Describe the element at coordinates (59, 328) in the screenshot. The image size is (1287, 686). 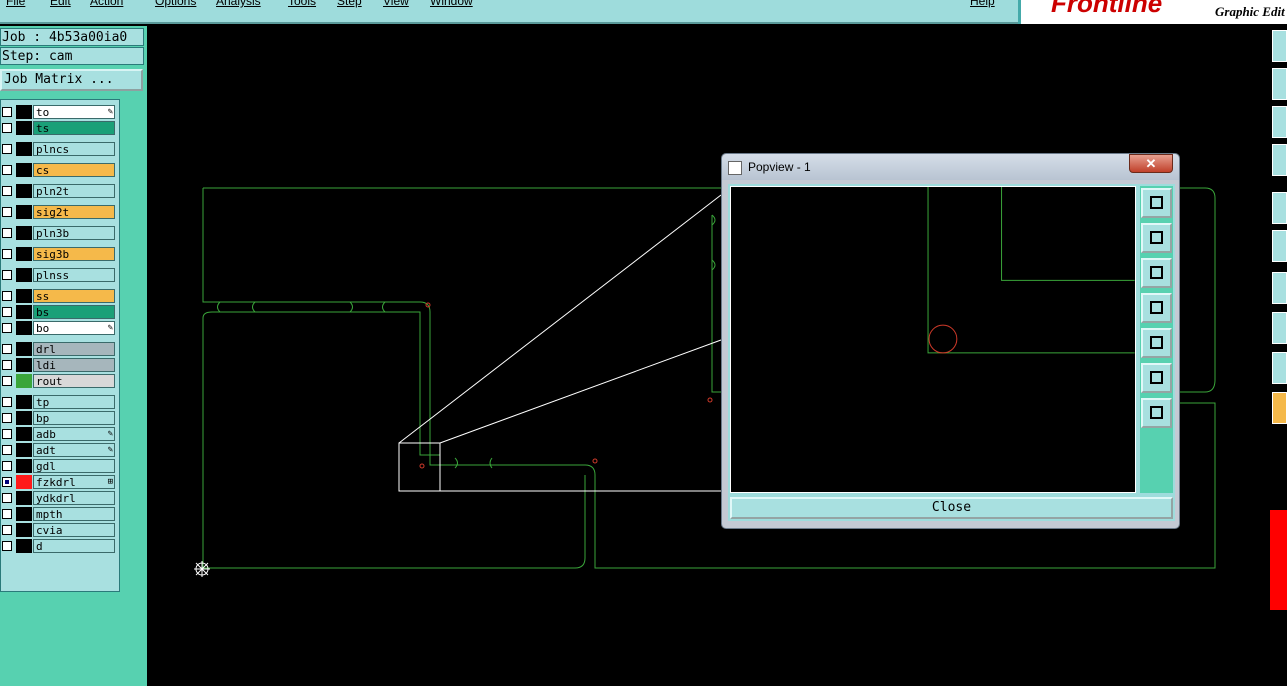
I see `layer-row-bo: bo ✎` at that location.